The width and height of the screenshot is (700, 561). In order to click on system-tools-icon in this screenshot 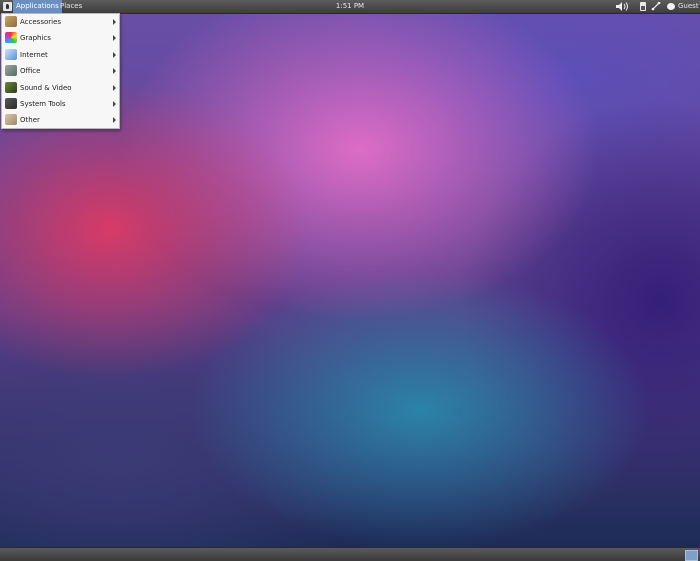, I will do `click(11, 103)`.